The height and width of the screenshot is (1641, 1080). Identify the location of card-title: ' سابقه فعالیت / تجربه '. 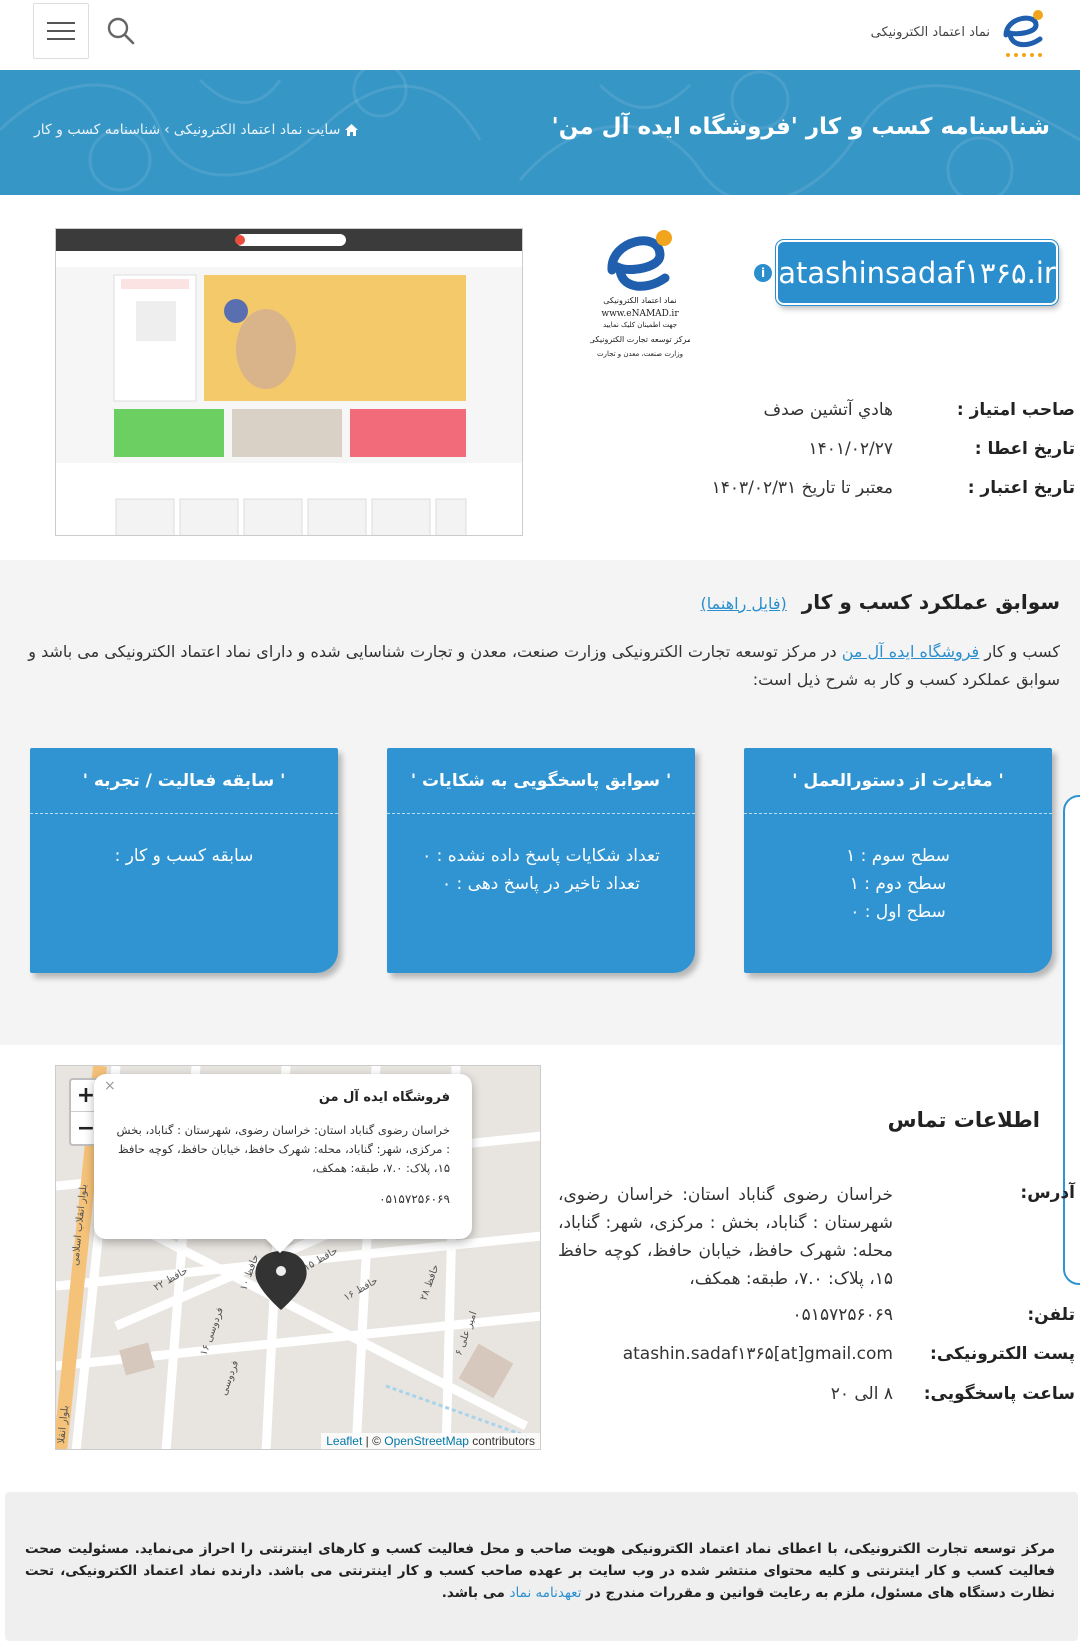
(184, 781).